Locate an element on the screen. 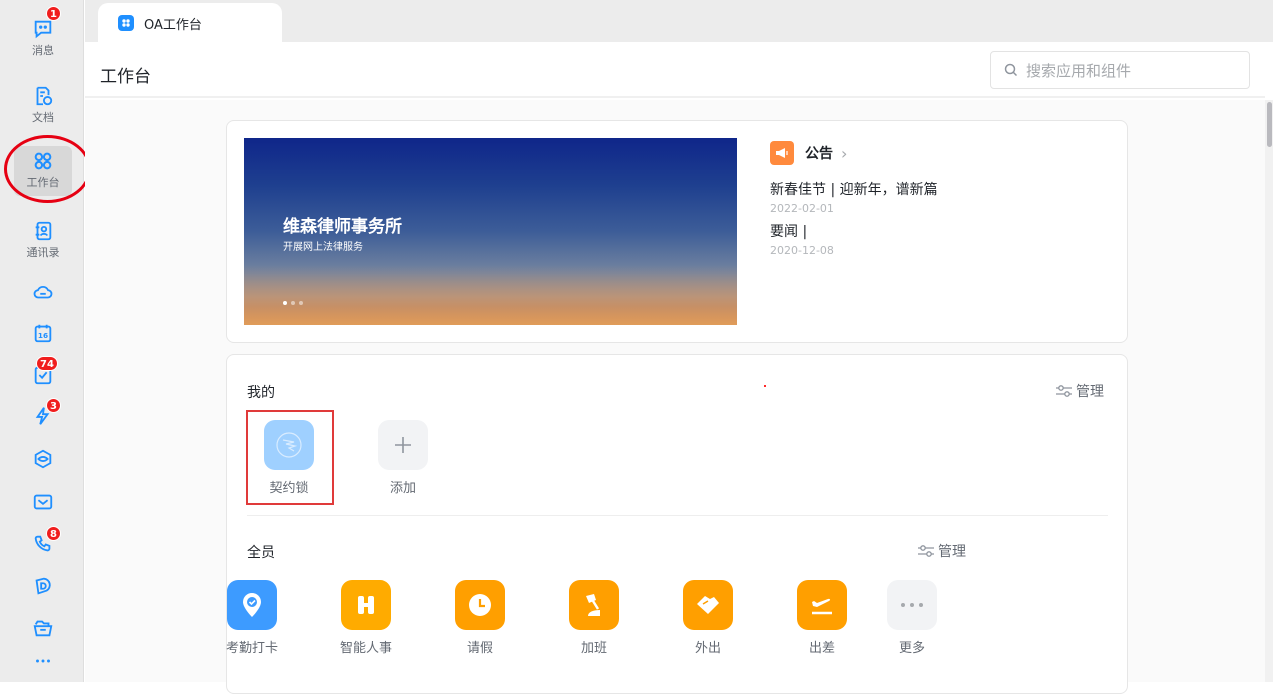 This screenshot has height=694, width=1273. banner-sky-glow is located at coordinates (490, 295).